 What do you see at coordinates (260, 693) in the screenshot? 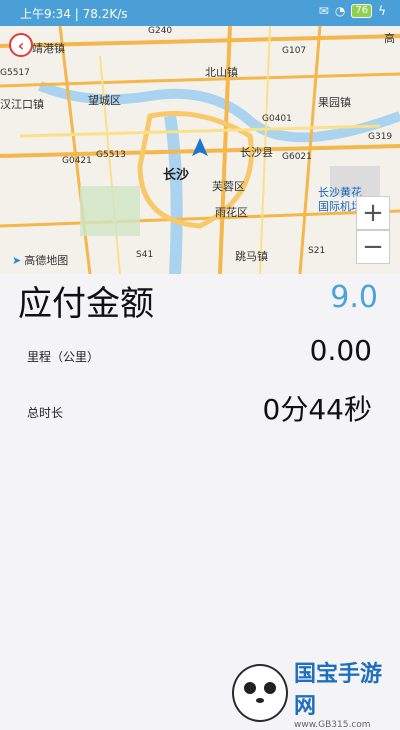
I see `panda-icon` at bounding box center [260, 693].